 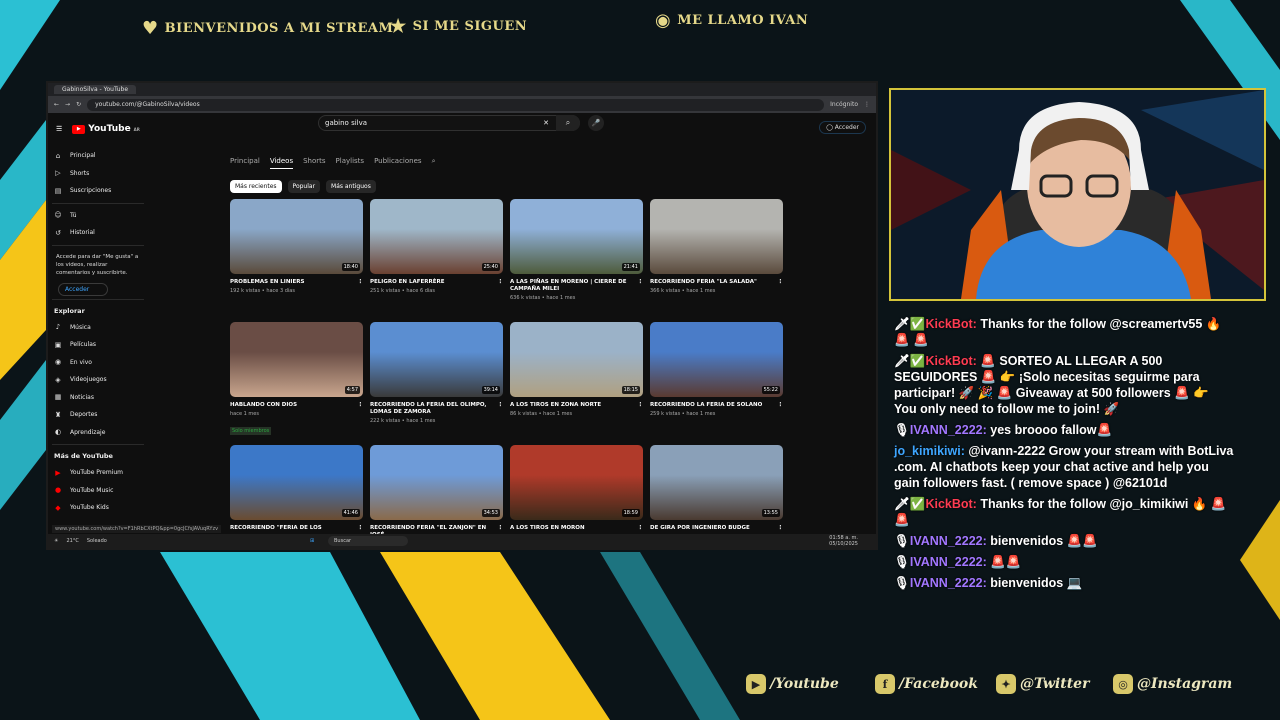 I want to click on video-title: RECORRIENDO "FERIA DE LOS ⋮, so click(x=296, y=528).